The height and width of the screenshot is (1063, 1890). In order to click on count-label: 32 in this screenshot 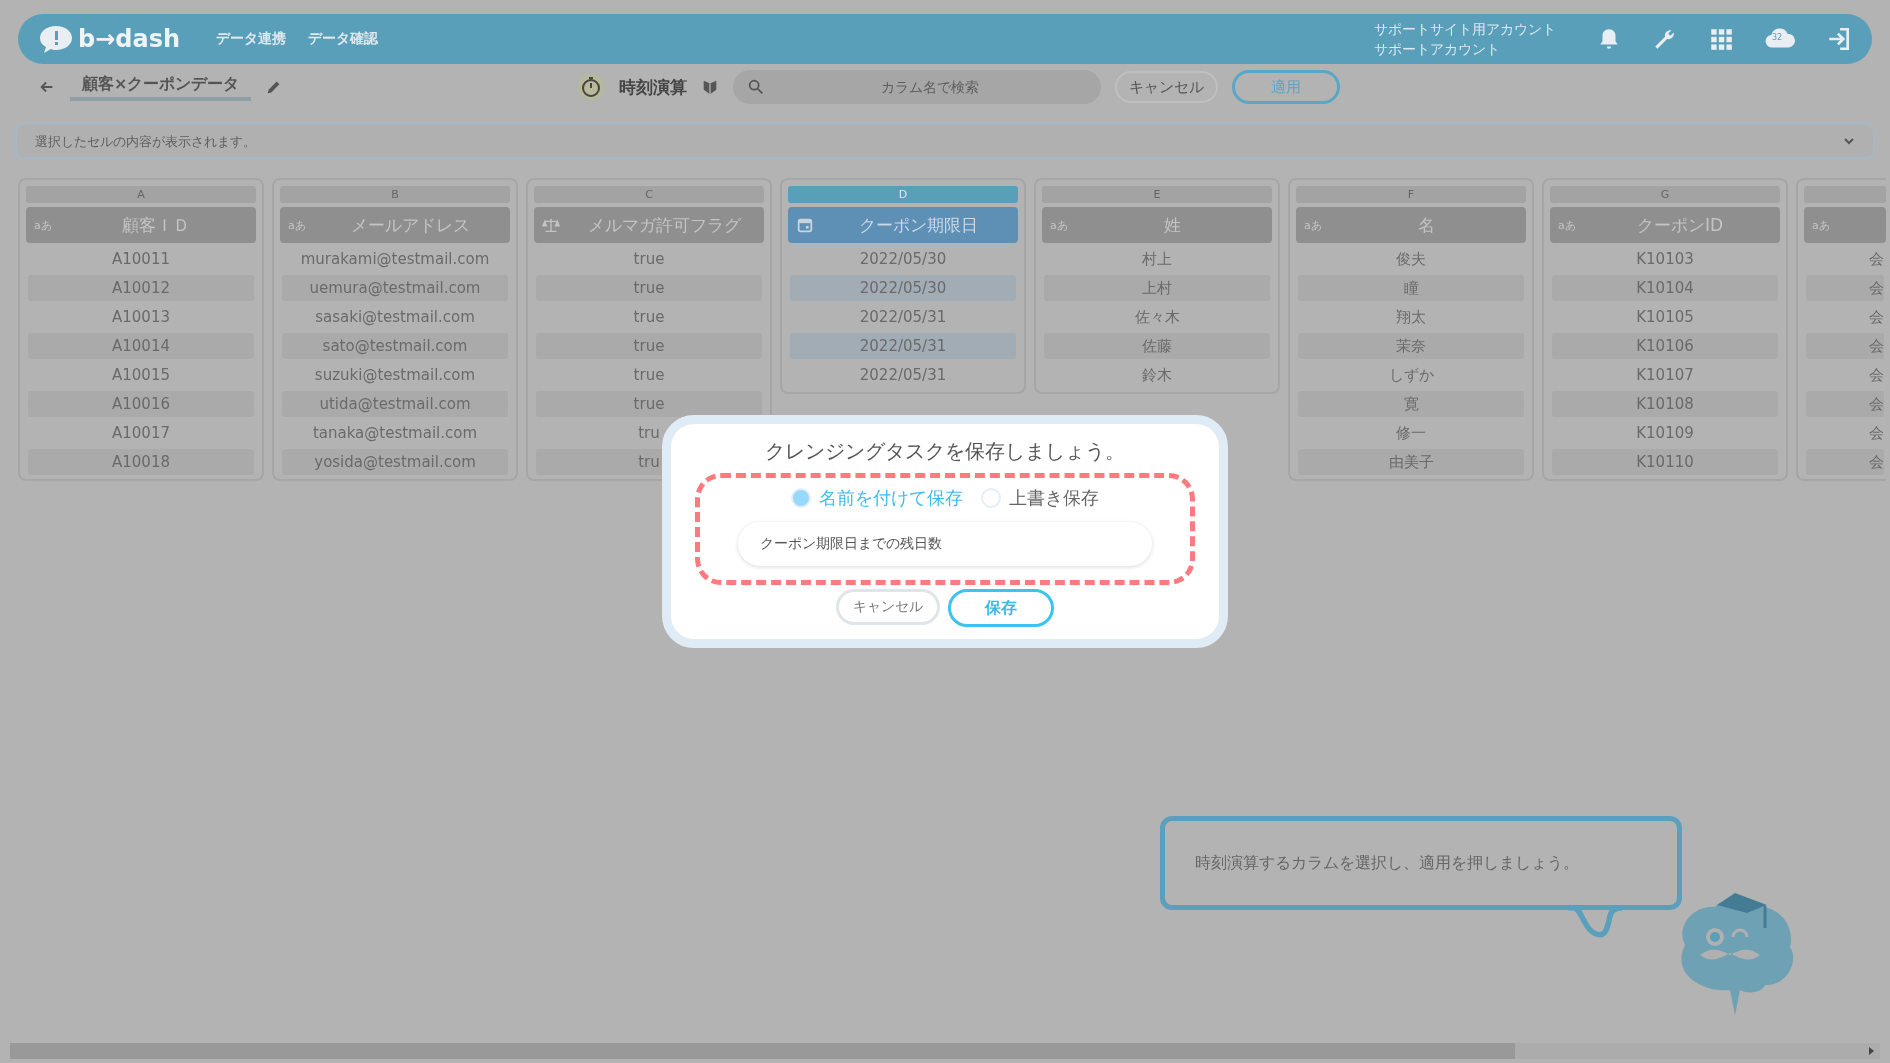, I will do `click(1777, 37)`.